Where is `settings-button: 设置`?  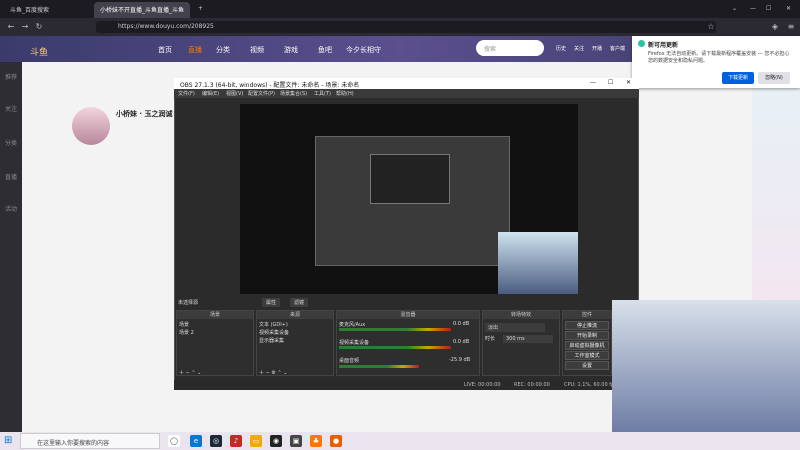 settings-button: 设置 is located at coordinates (587, 365).